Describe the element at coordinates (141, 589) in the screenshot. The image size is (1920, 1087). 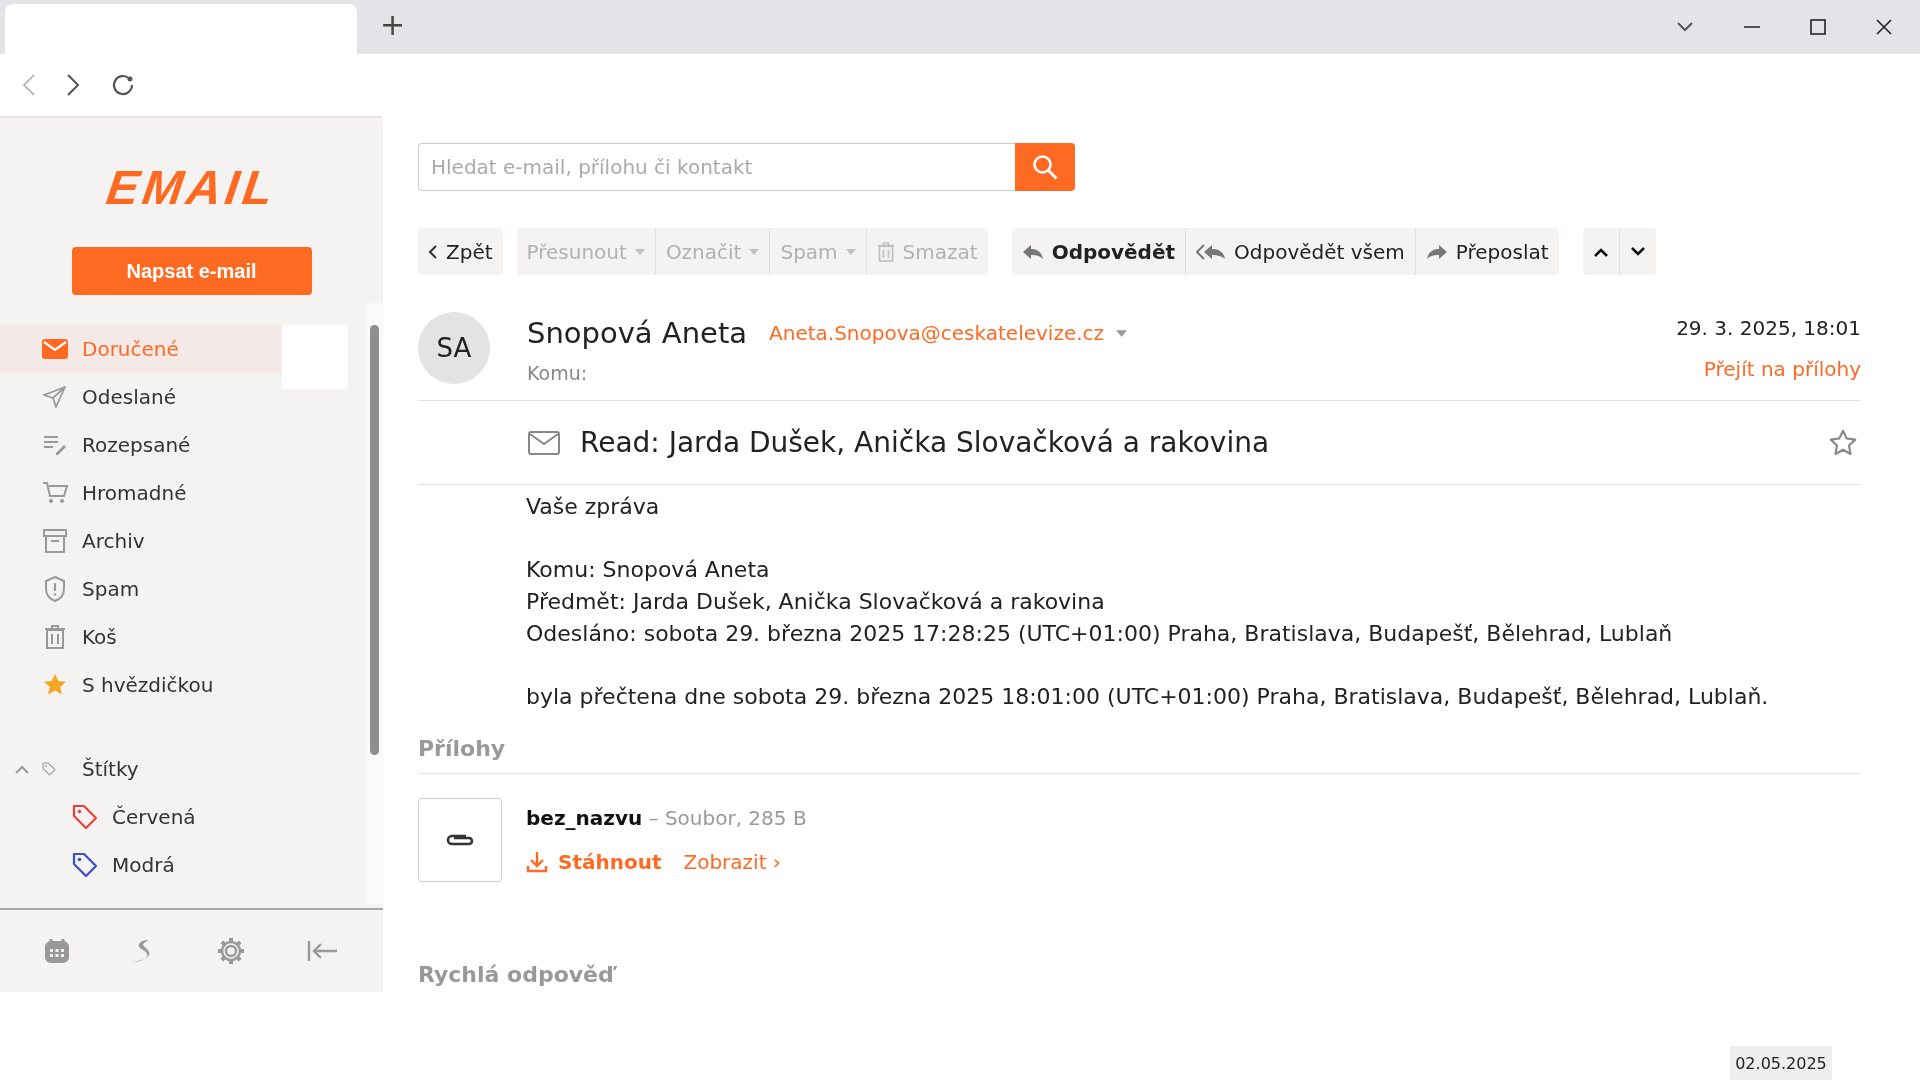
I see `folder-item: Spam` at that location.